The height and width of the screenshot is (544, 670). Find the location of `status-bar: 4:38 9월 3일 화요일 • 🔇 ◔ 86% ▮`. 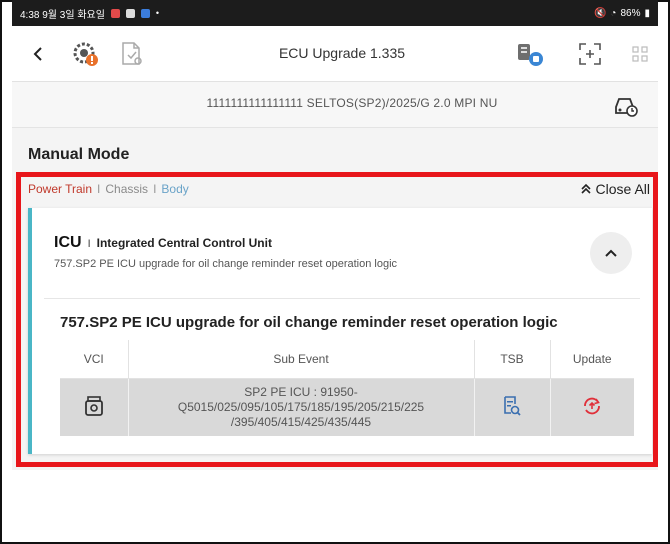

status-bar: 4:38 9월 3일 화요일 • 🔇 ◔ 86% ▮ is located at coordinates (335, 13).